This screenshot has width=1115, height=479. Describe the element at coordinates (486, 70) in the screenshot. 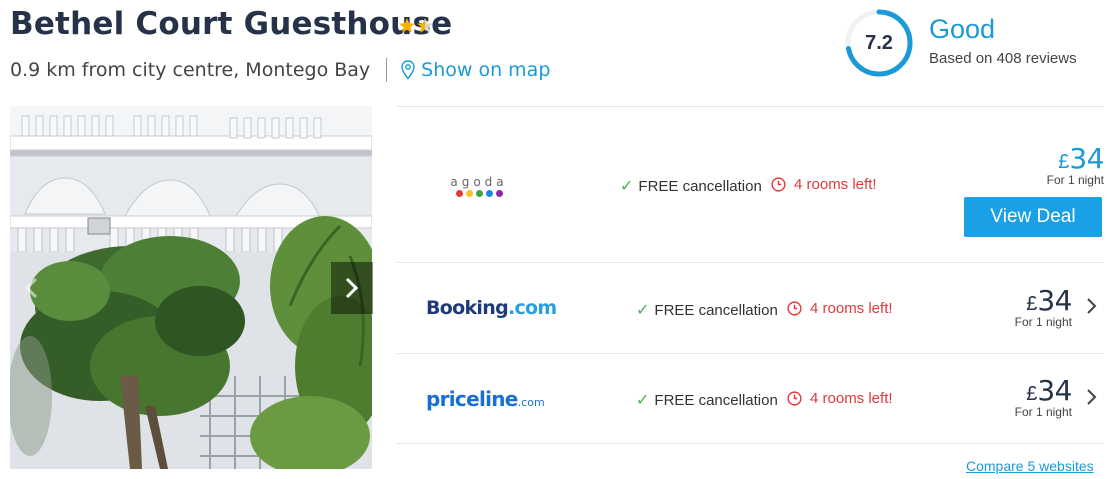

I see `show-on-map-label: Show on map` at that location.